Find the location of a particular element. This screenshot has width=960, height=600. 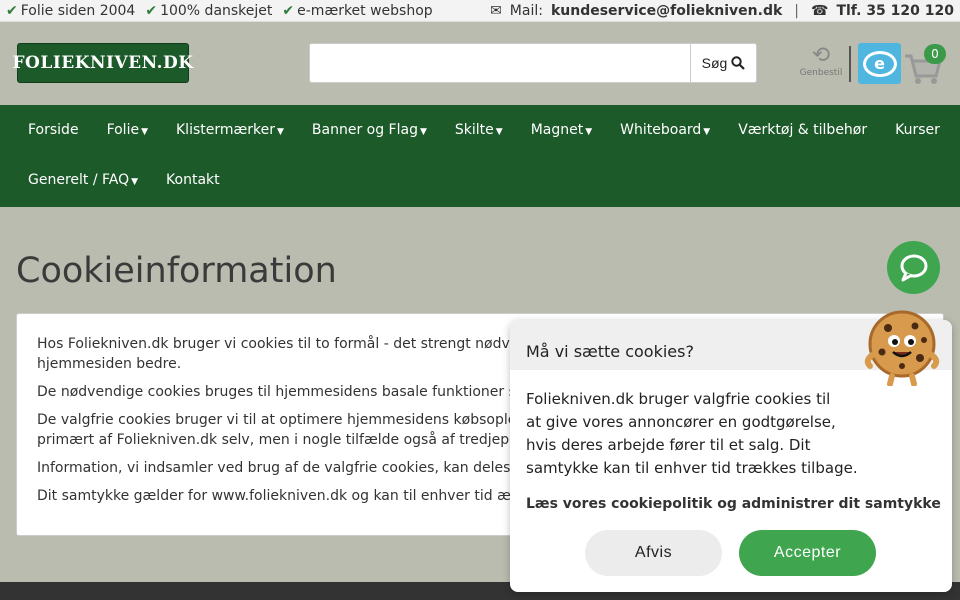

search-button: Søg is located at coordinates (723, 63).